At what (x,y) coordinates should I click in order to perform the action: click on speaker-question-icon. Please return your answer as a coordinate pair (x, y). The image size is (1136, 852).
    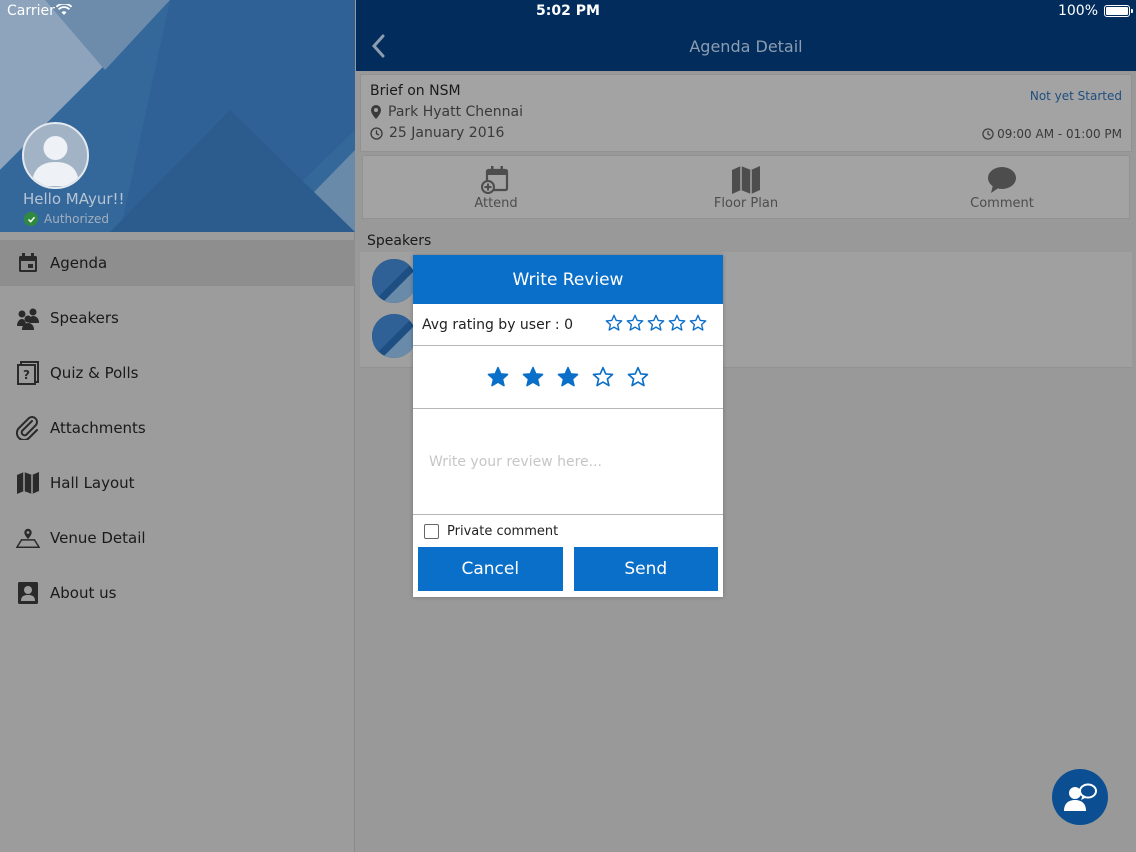
    Looking at the image, I should click on (1080, 797).